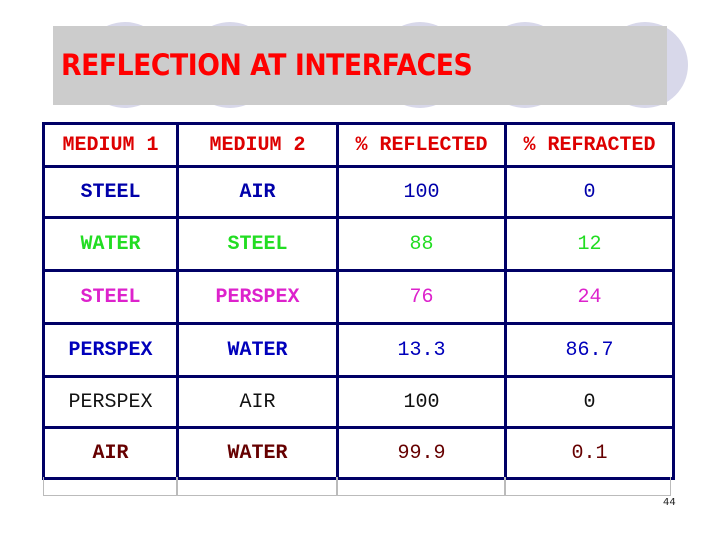 The height and width of the screenshot is (540, 720). Describe the element at coordinates (257, 145) in the screenshot. I see `header-medium-2: MEDIUM 2` at that location.